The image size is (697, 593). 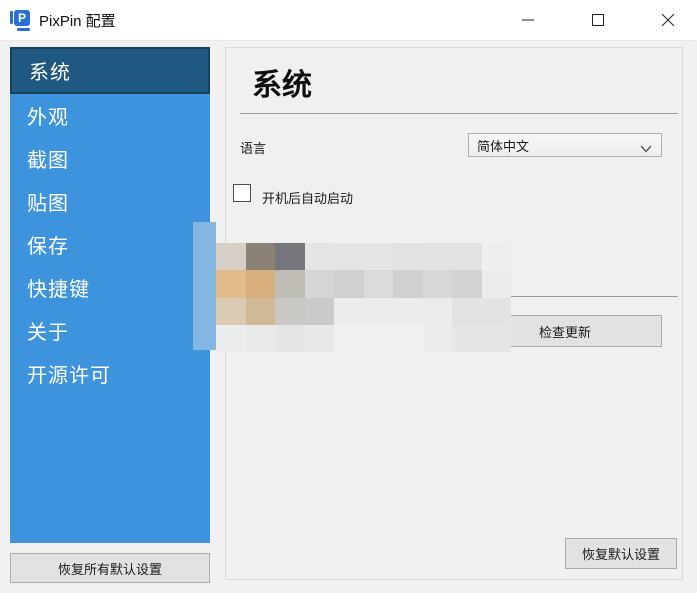 What do you see at coordinates (110, 158) in the screenshot?
I see `sidebar-item-screenshot: 截图` at bounding box center [110, 158].